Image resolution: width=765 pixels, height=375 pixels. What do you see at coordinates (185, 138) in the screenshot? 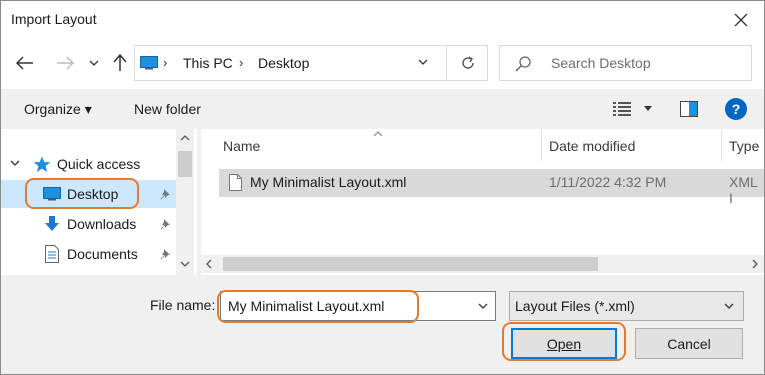
I see `scroll-up-icon` at bounding box center [185, 138].